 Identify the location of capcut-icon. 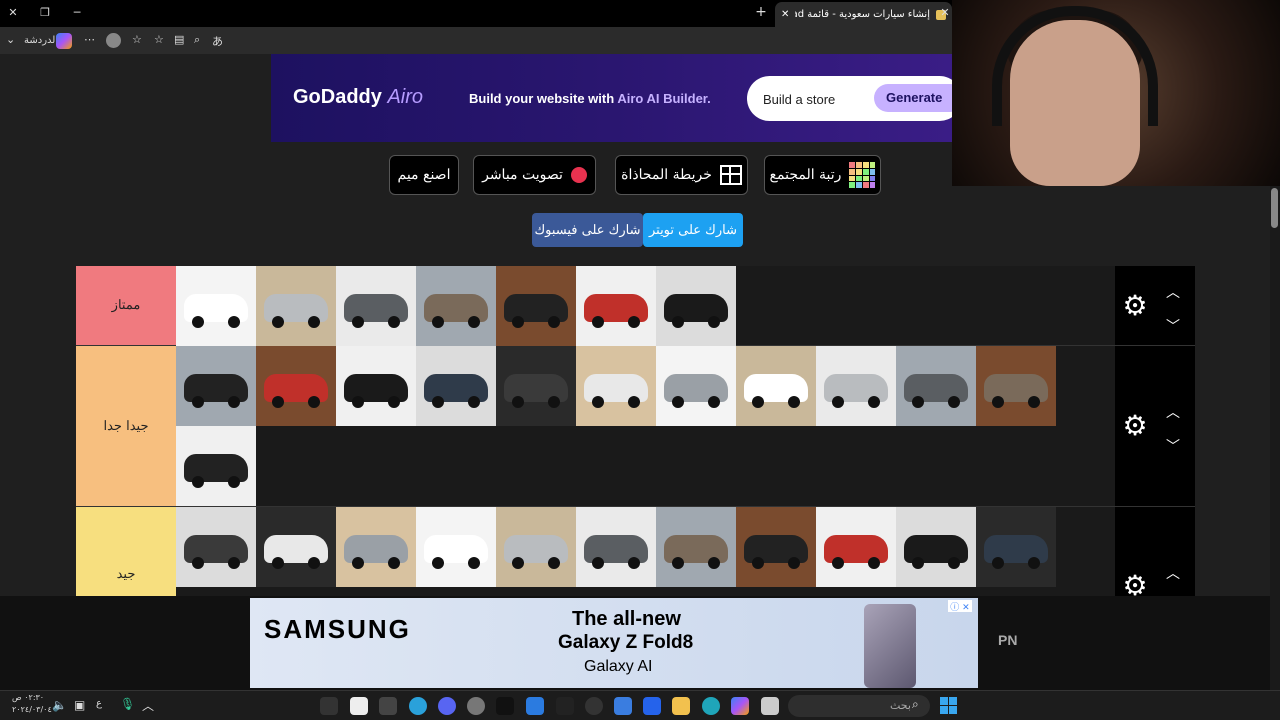
(359, 706).